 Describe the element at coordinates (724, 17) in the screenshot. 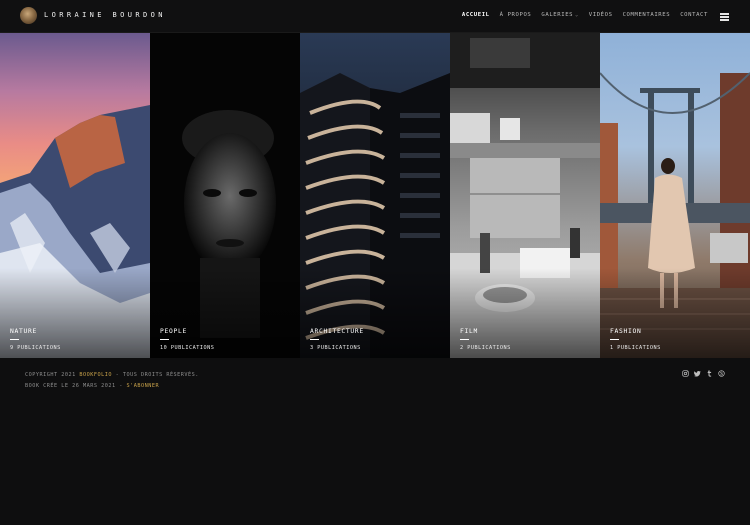

I see `hamburger-menu-icon` at that location.